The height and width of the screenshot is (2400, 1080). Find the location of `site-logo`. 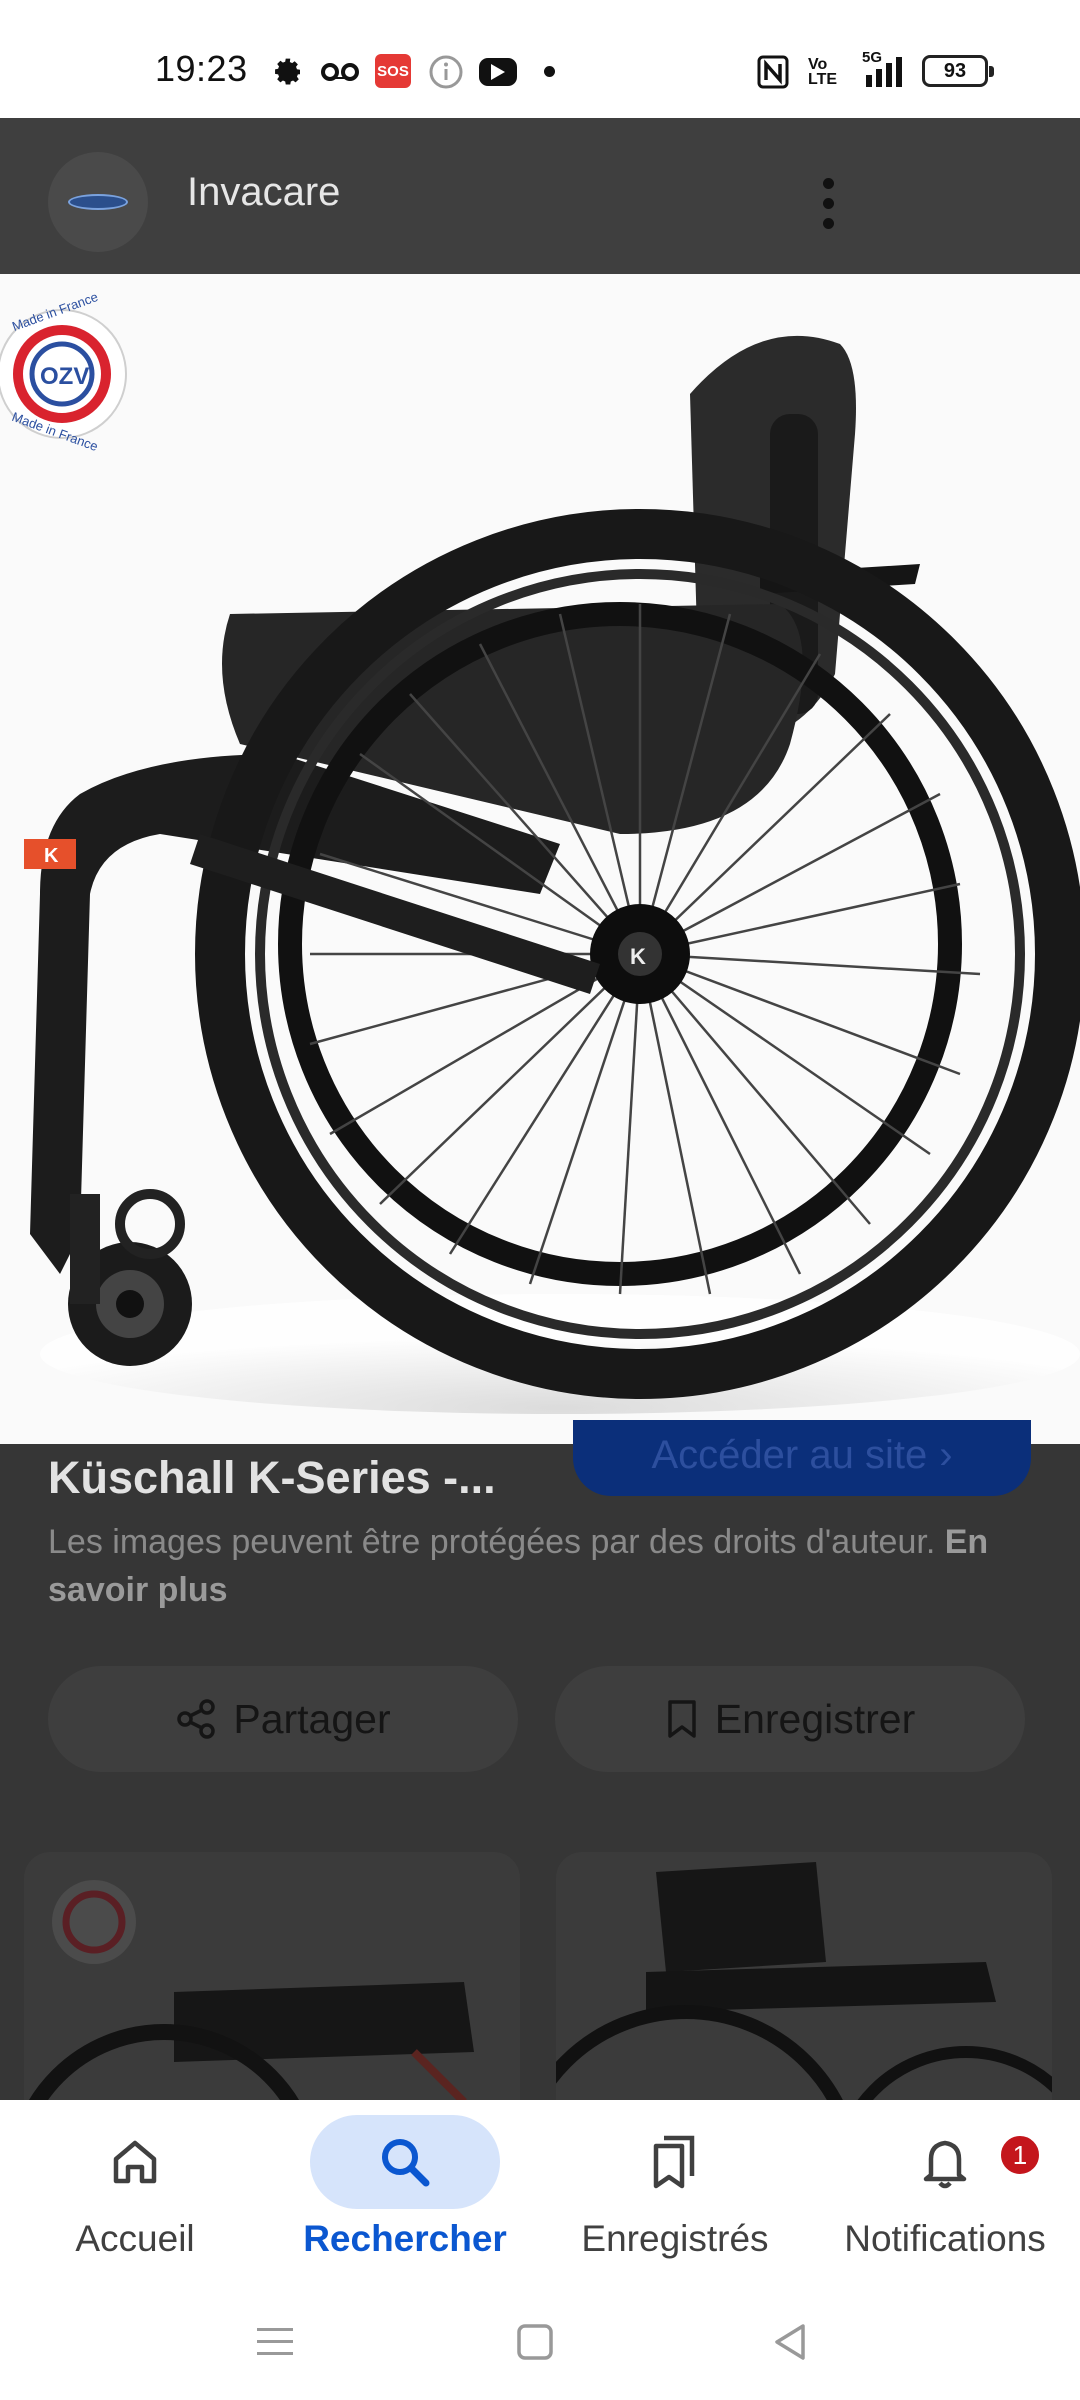

site-logo is located at coordinates (98, 202).